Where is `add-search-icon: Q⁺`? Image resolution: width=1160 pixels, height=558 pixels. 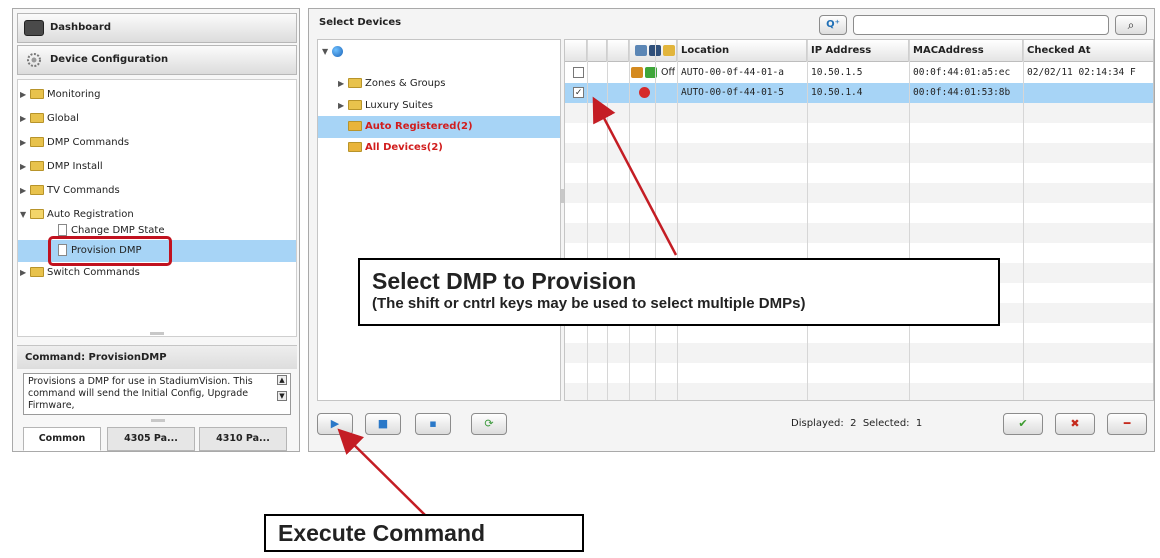
add-search-icon: Q⁺ is located at coordinates (833, 24).